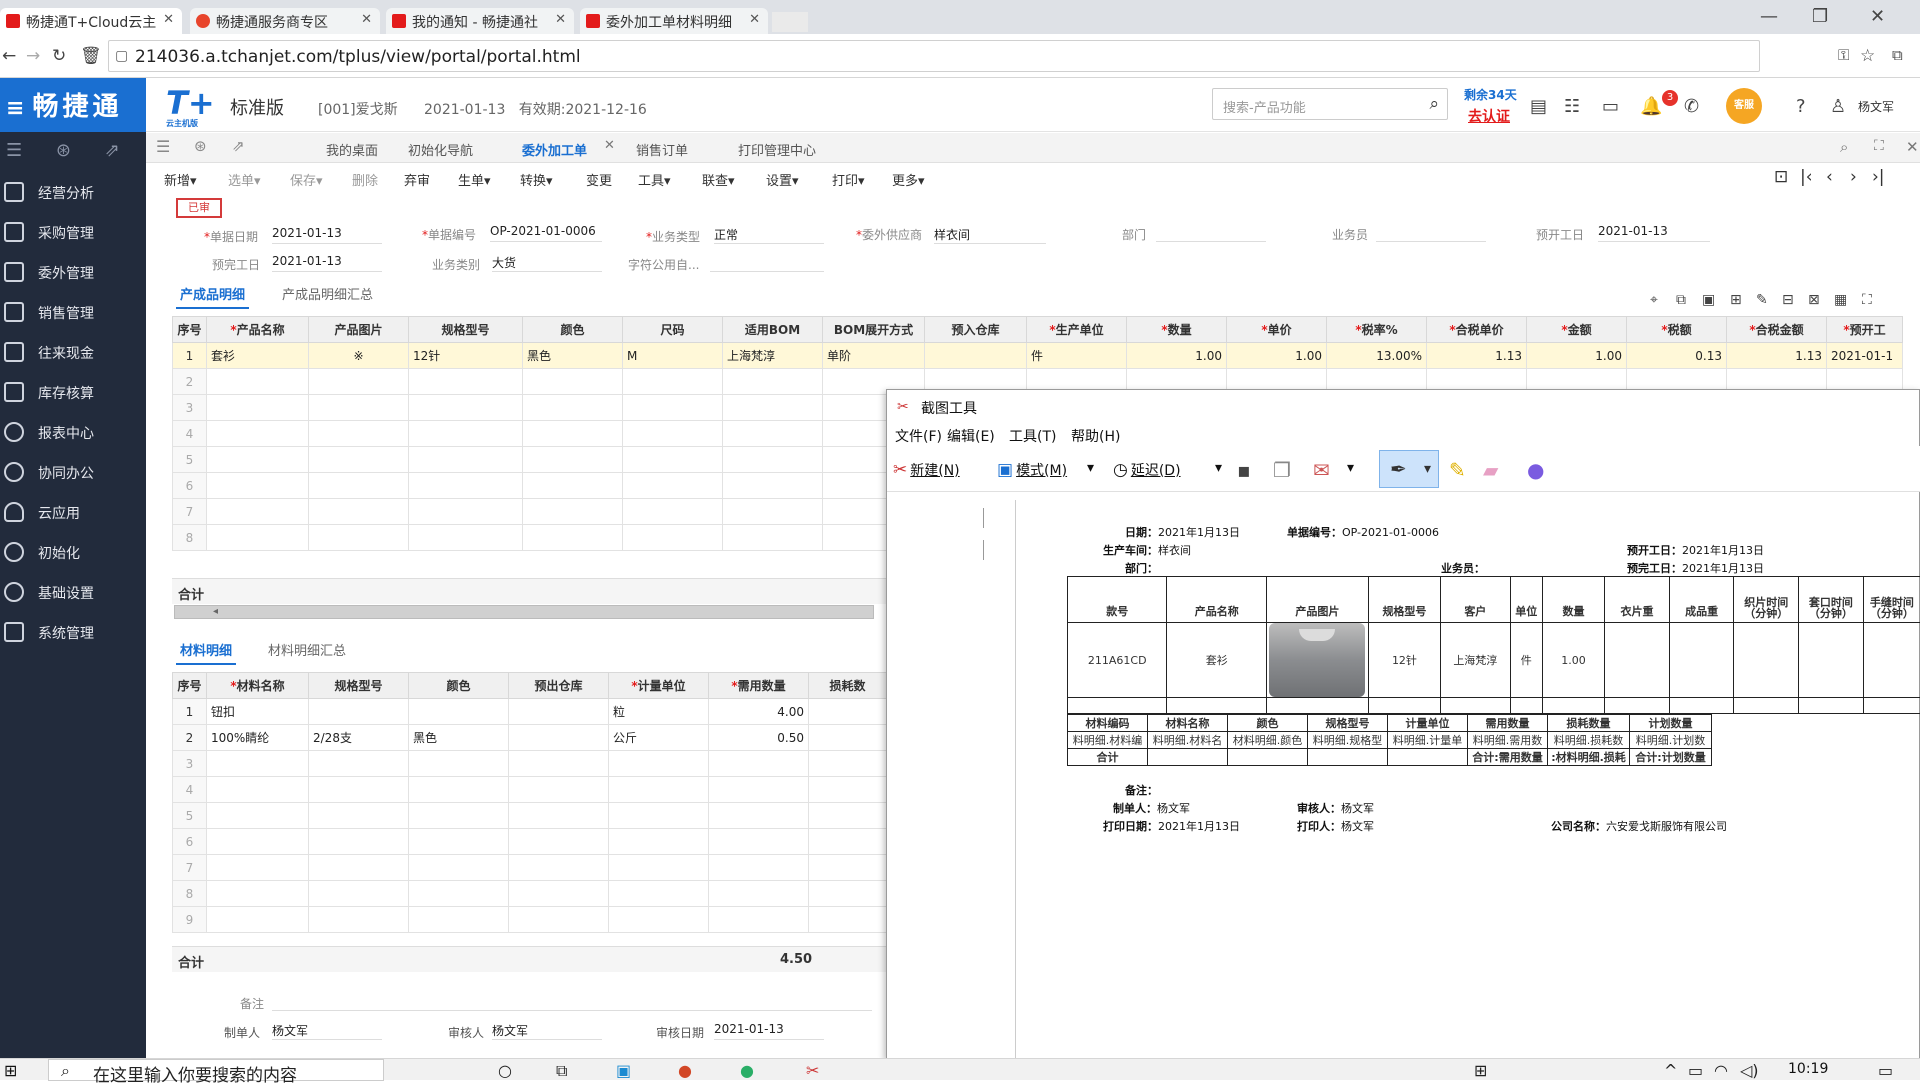 The height and width of the screenshot is (1086, 1920). What do you see at coordinates (307, 649) in the screenshot?
I see `tab-material-summary: 材料明细汇总` at bounding box center [307, 649].